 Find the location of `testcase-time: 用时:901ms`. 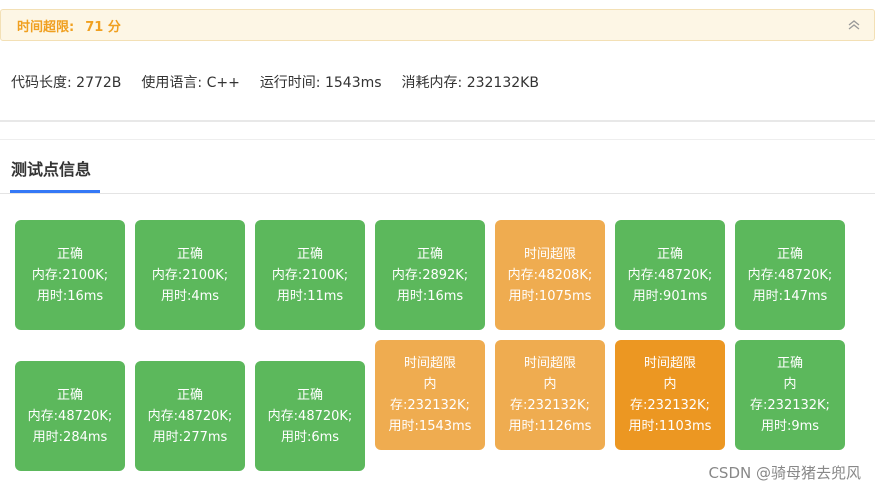

testcase-time: 用时:901ms is located at coordinates (670, 296).